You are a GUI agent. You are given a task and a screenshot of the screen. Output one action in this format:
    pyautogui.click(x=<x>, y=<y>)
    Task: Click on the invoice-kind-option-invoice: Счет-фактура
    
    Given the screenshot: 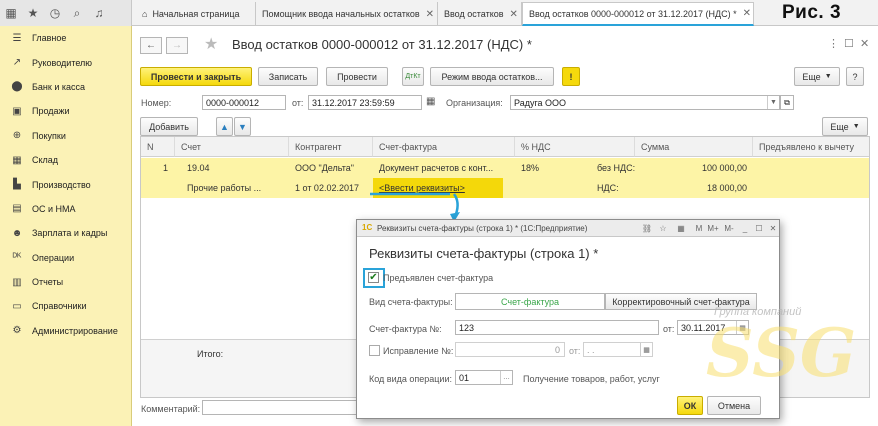 What is the action you would take?
    pyautogui.click(x=530, y=301)
    